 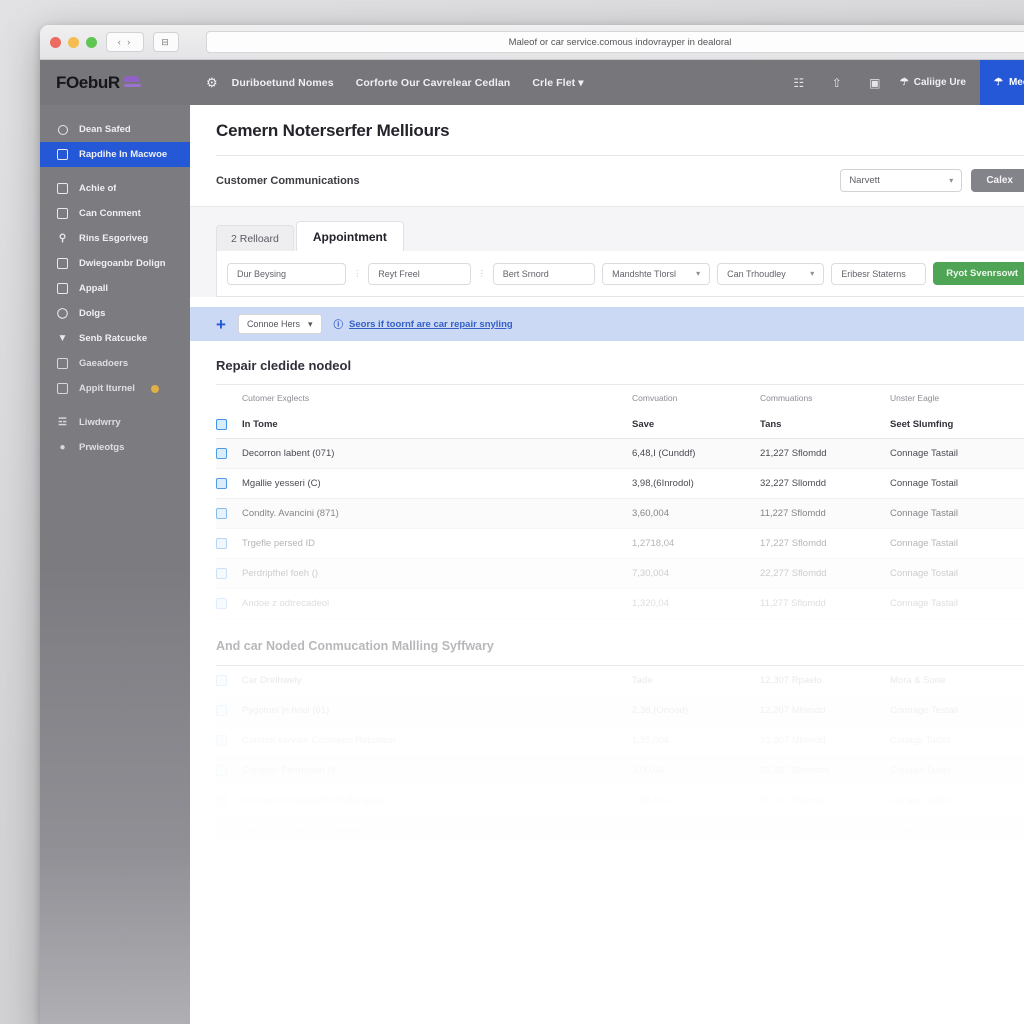 I want to click on filter-input-6: Eribesr Staterns, so click(x=879, y=273).